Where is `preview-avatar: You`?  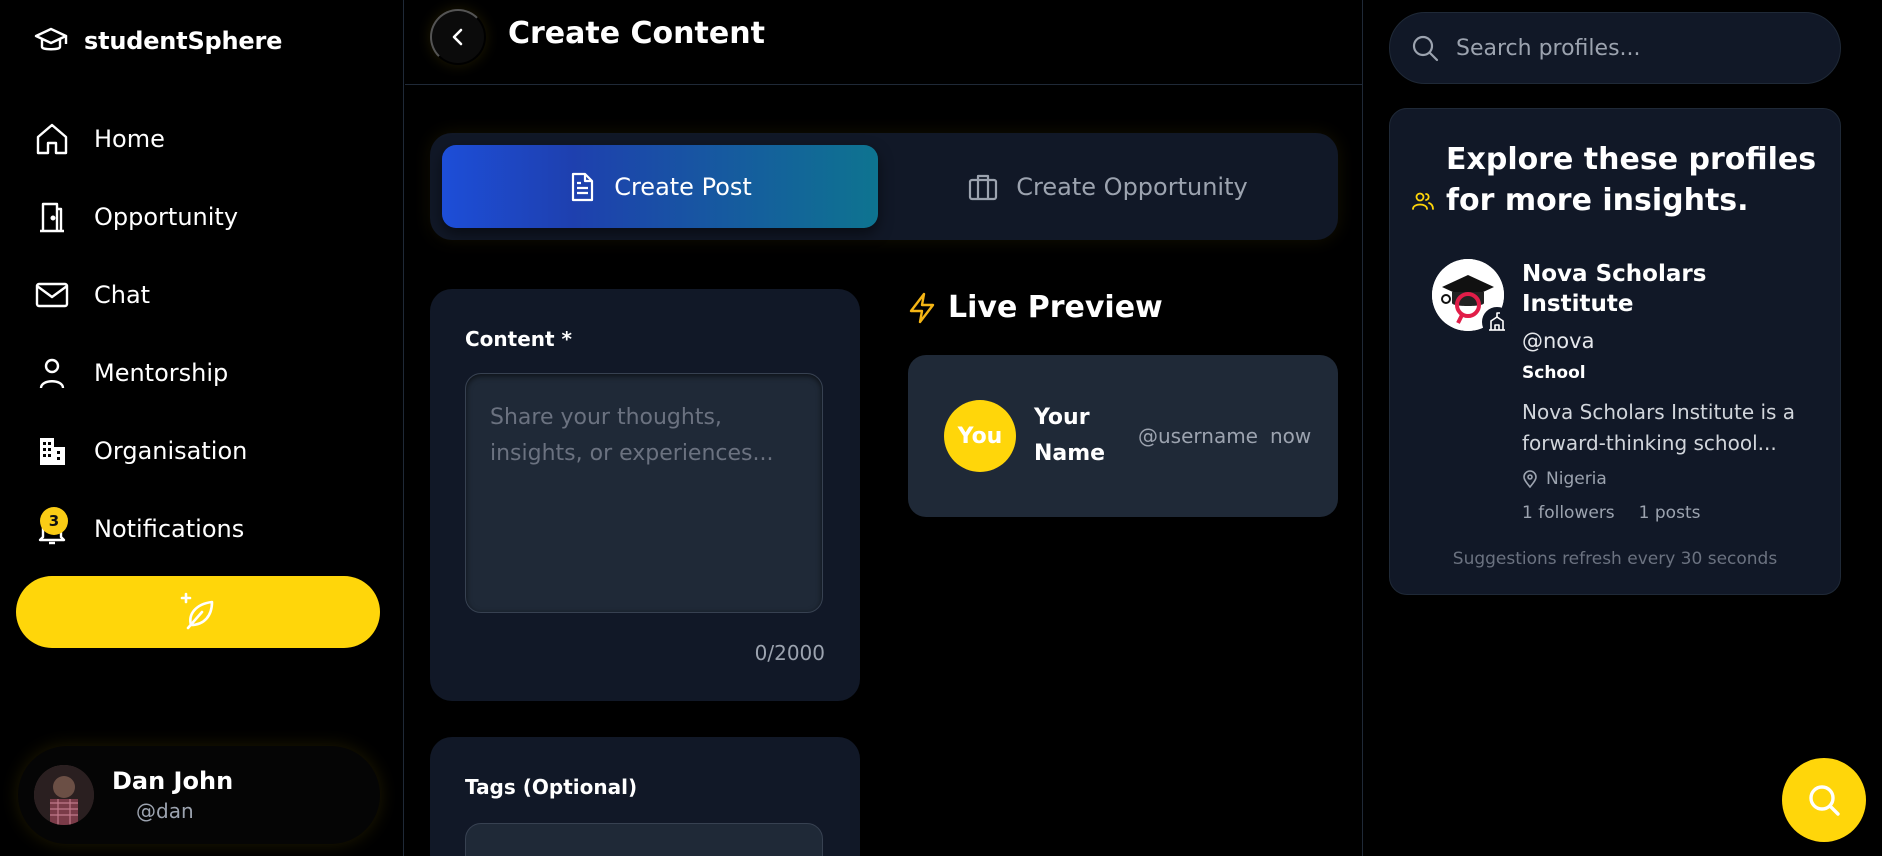
preview-avatar: You is located at coordinates (980, 436).